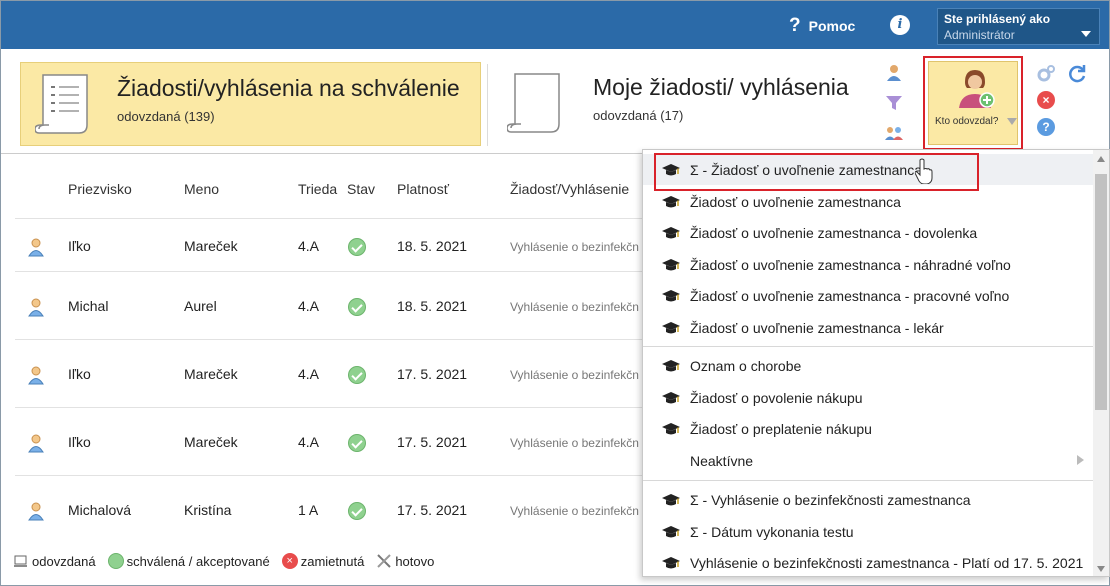 Image resolution: width=1110 pixels, height=586 pixels. Describe the element at coordinates (322, 561) in the screenshot. I see `legend-rejected: × zamietnutá` at that location.